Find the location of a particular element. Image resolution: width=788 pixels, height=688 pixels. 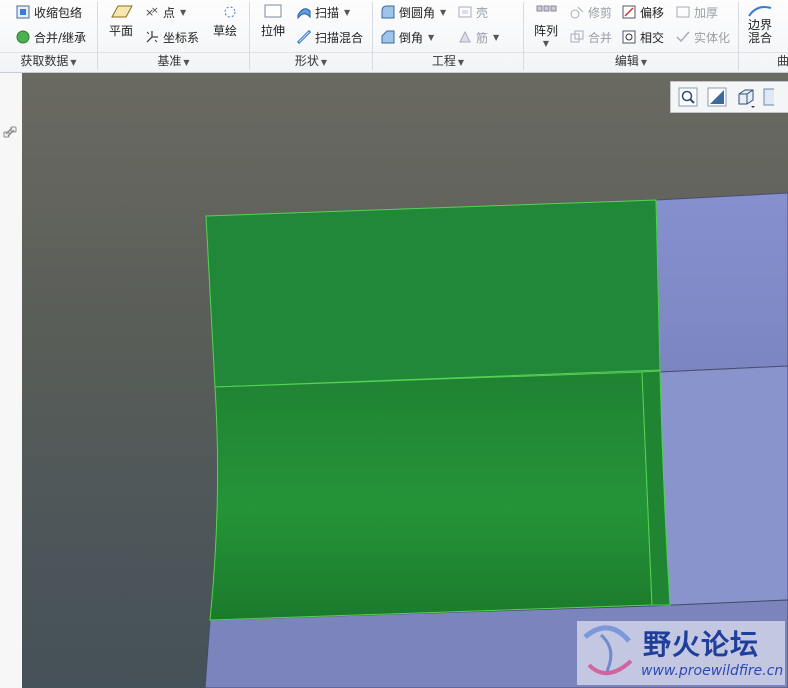

link-icon is located at coordinates (10, 133).